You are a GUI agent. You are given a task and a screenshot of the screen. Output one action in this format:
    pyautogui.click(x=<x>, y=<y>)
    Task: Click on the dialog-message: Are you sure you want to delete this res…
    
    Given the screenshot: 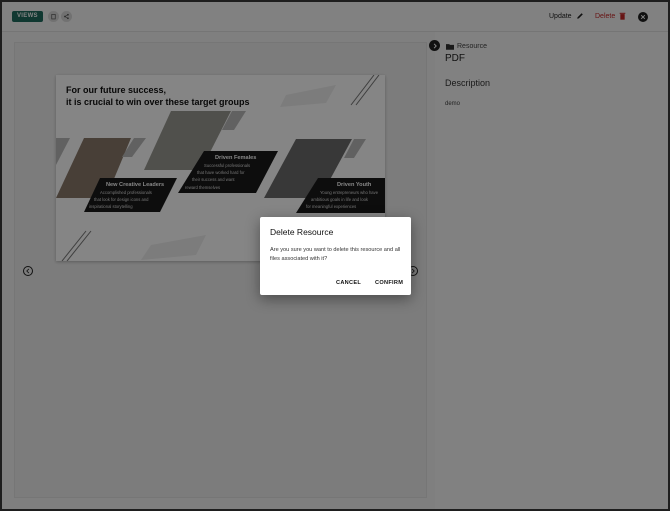 What is the action you would take?
    pyautogui.click(x=335, y=254)
    